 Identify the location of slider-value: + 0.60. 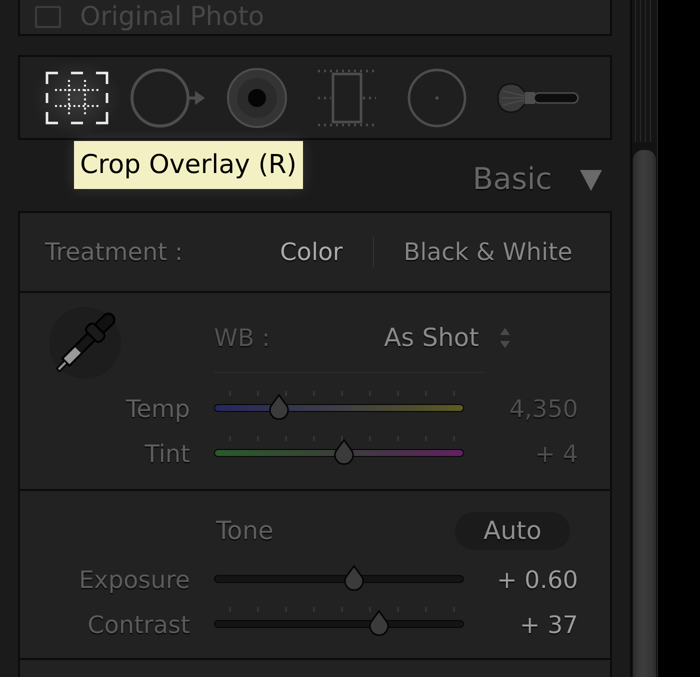
(537, 580).